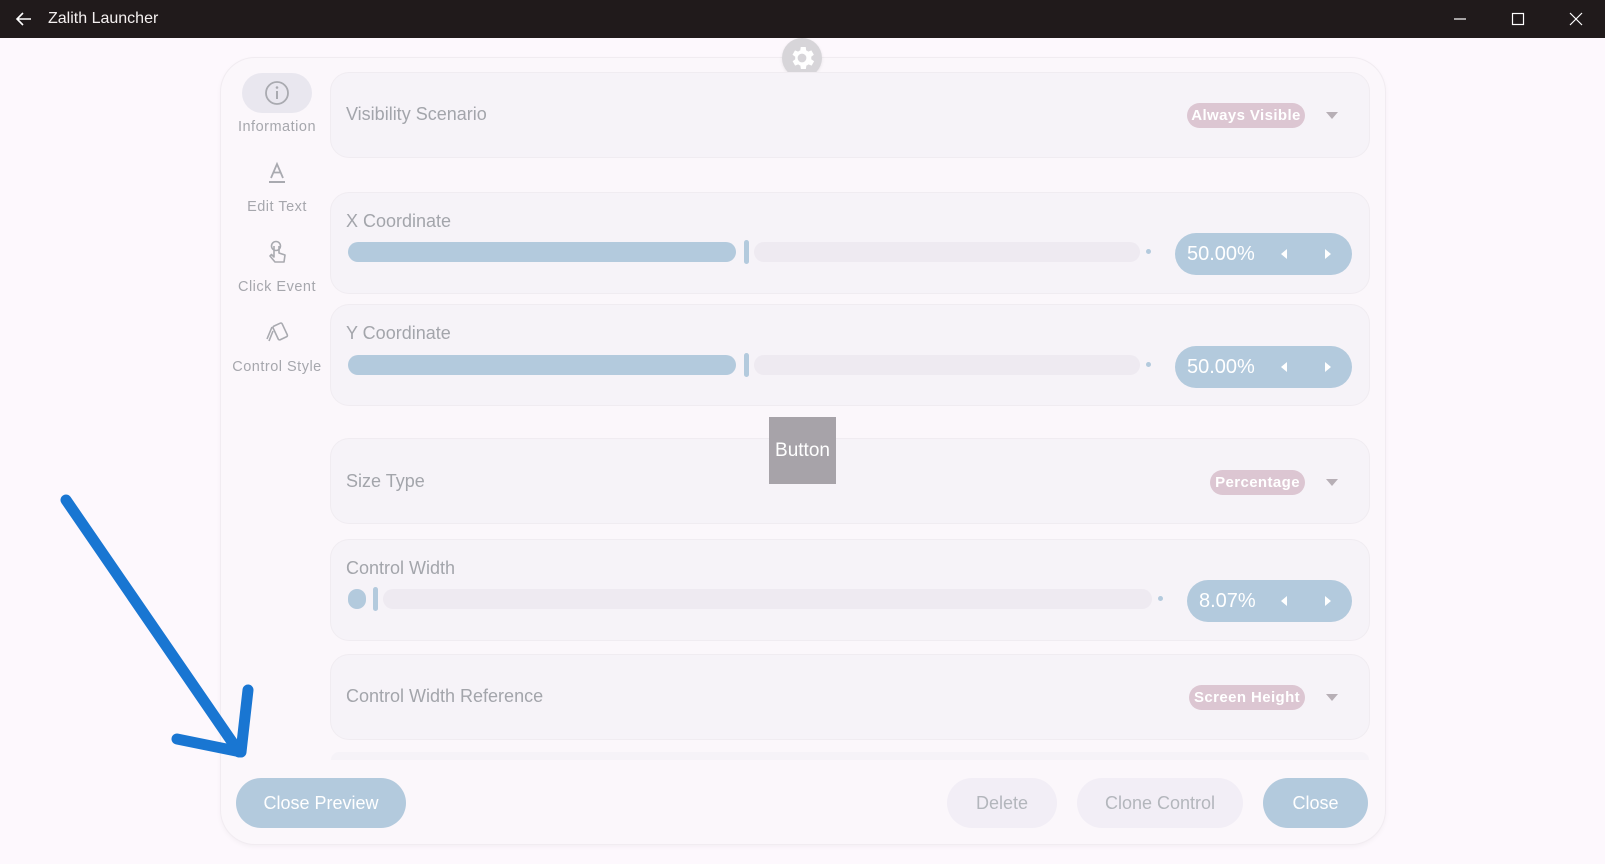 Image resolution: width=1605 pixels, height=864 pixels. Describe the element at coordinates (746, 365) in the screenshot. I see `y-slider-thumb` at that location.